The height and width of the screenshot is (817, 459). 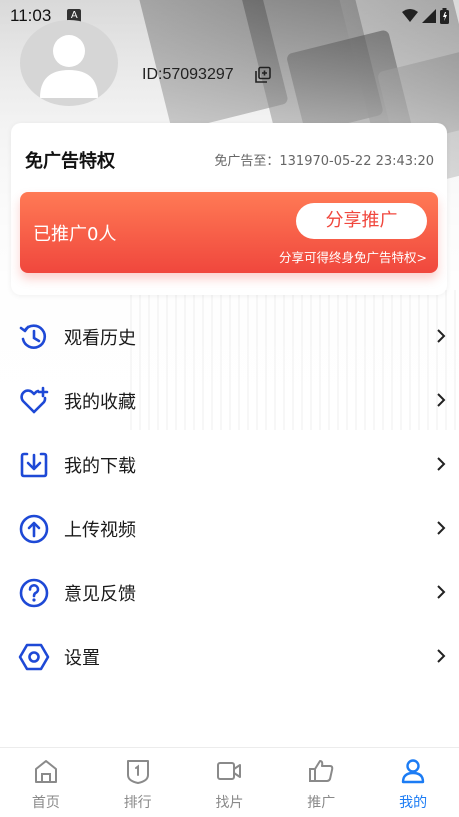 What do you see at coordinates (188, 74) in the screenshot?
I see `user-id: ID:57093297` at bounding box center [188, 74].